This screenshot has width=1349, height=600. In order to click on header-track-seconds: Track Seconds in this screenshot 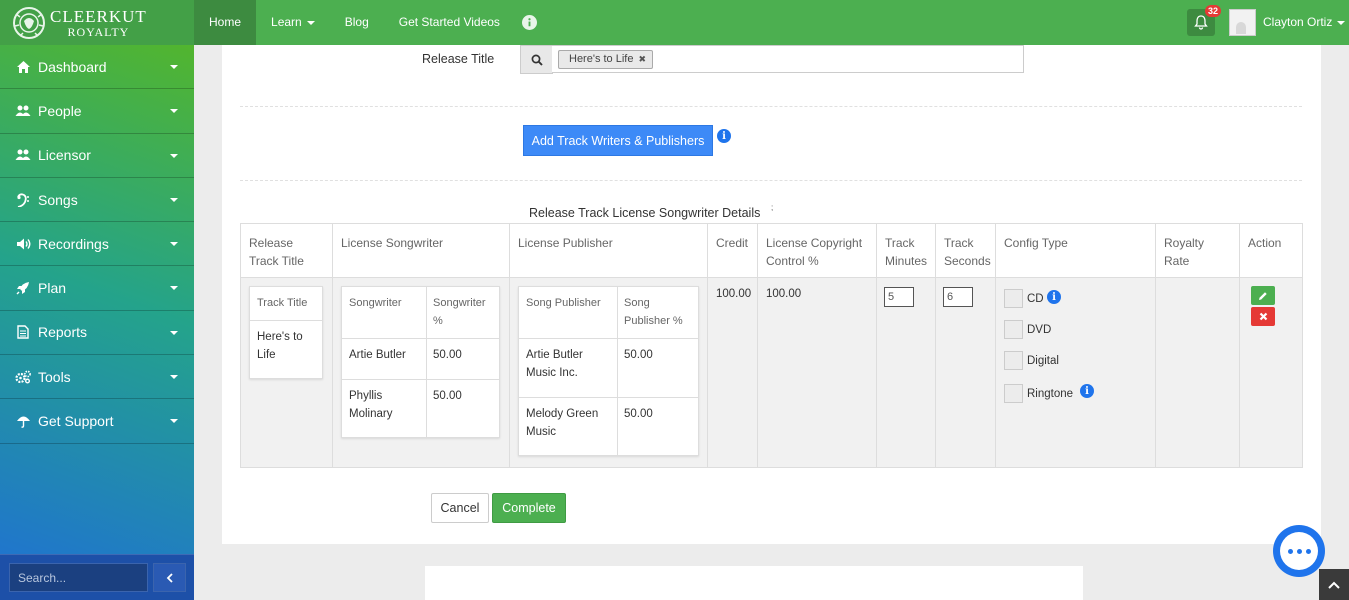, I will do `click(966, 250)`.